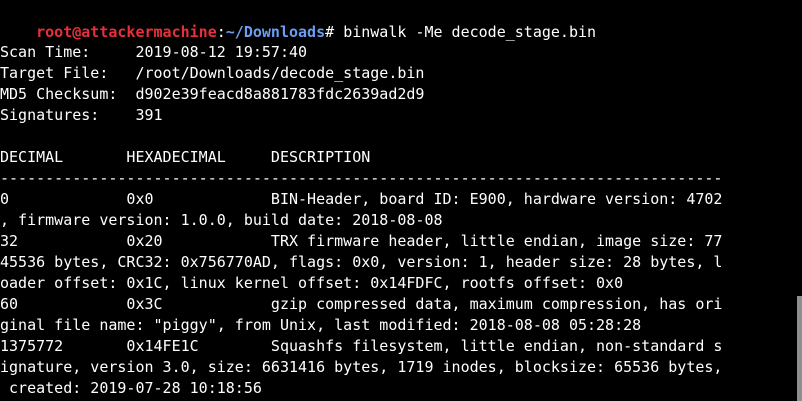  Describe the element at coordinates (131, 388) in the screenshot. I see `output-line: created: 2019-07-28 10:18:56` at that location.